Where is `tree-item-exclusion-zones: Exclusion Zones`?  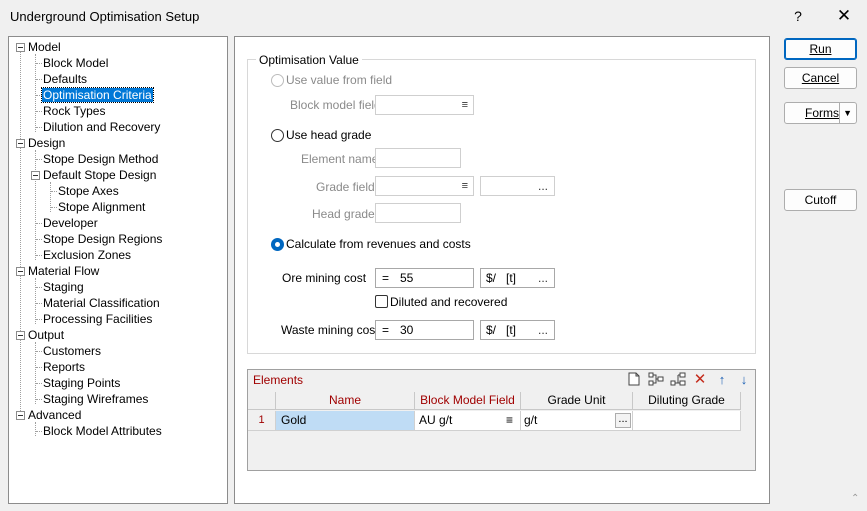
tree-item-exclusion-zones: Exclusion Zones is located at coordinates (87, 255).